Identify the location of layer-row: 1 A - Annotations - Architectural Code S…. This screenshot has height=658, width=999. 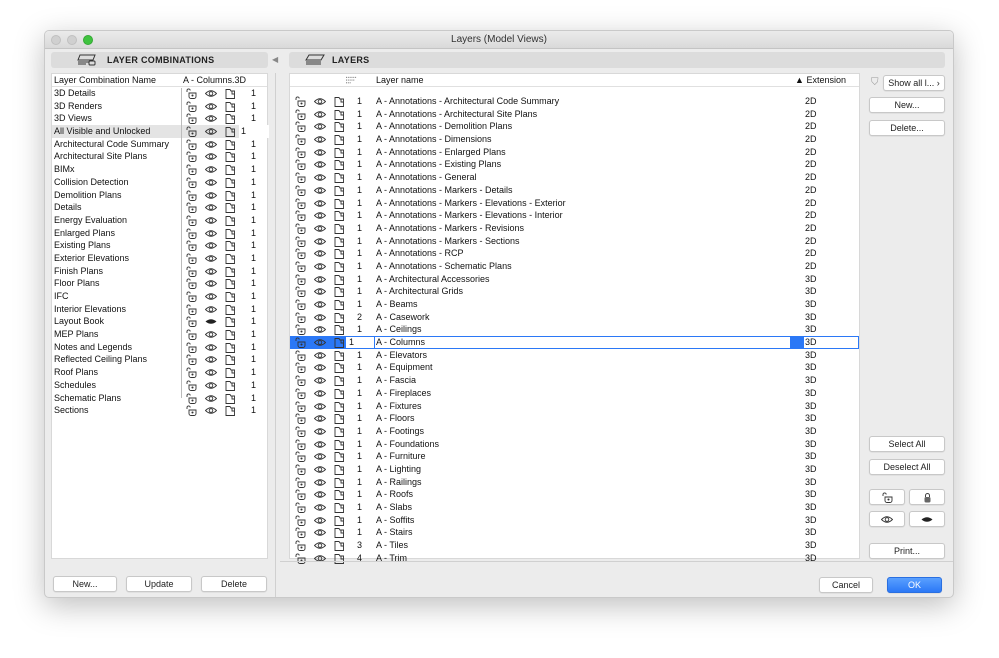
(574, 101).